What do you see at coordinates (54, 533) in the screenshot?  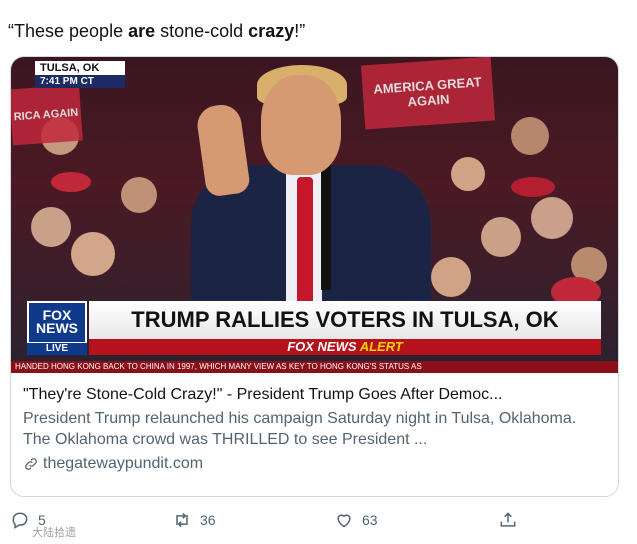 I see `watermark: 大陆拾遗` at bounding box center [54, 533].